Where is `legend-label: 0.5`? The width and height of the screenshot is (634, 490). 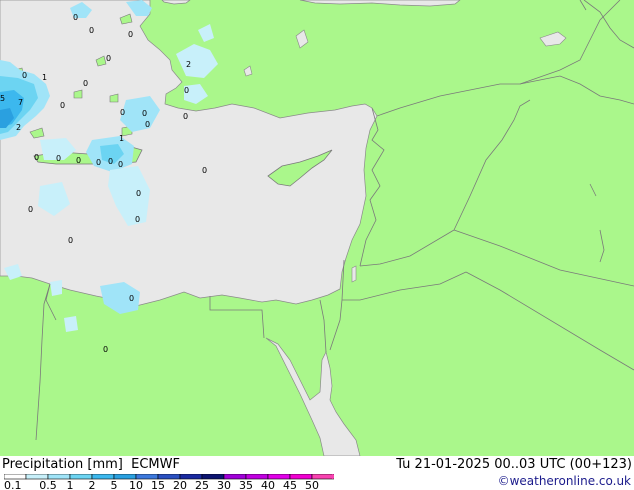
legend-label: 0.5 is located at coordinates (48, 484).